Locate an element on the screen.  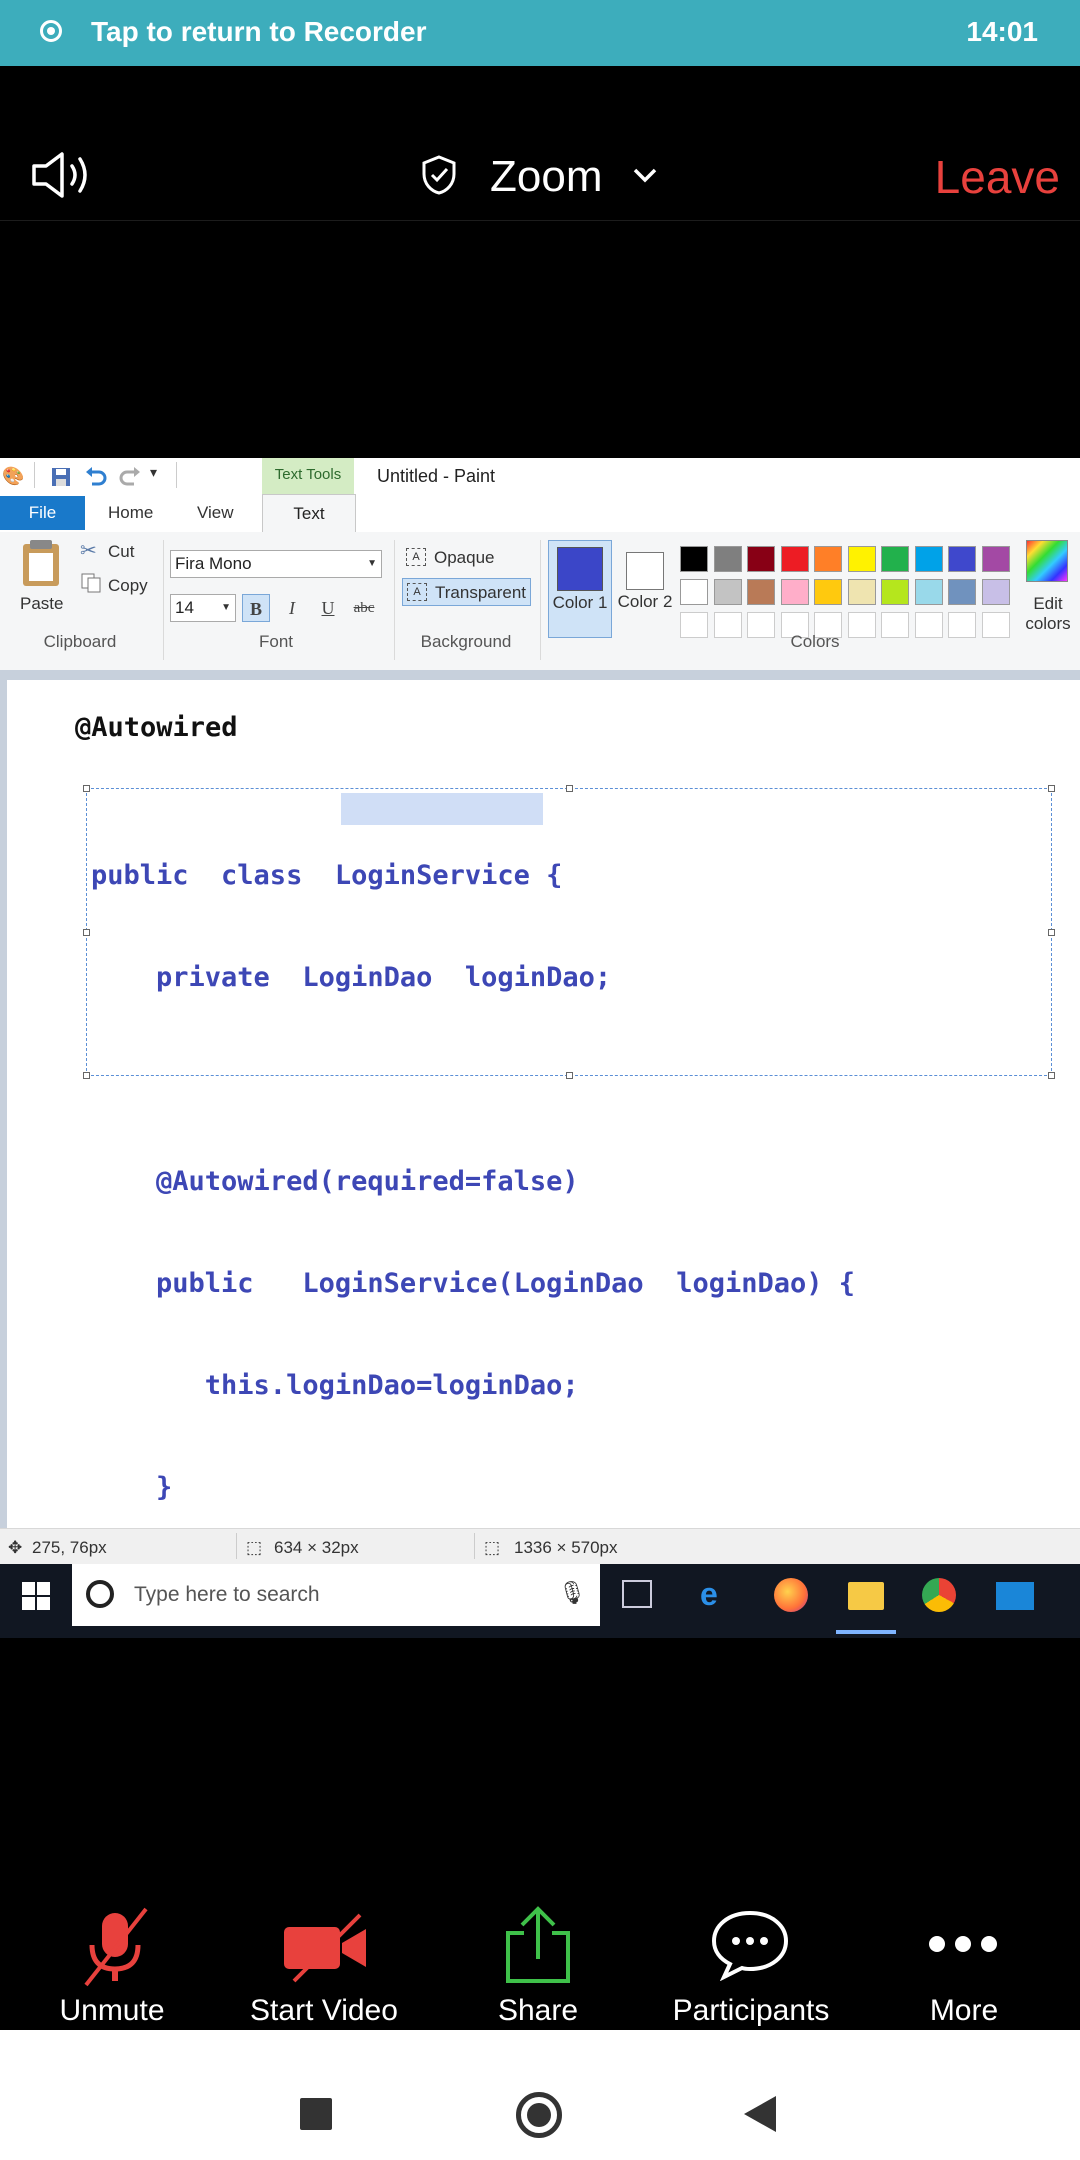
mail-icon is located at coordinates (1015, 1596).